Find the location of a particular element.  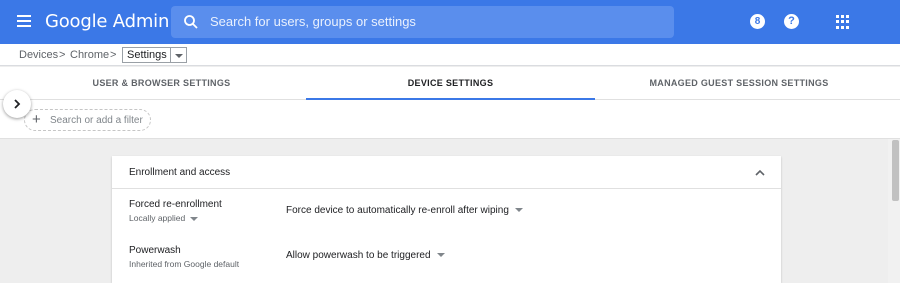

help-icon: ? is located at coordinates (792, 22).